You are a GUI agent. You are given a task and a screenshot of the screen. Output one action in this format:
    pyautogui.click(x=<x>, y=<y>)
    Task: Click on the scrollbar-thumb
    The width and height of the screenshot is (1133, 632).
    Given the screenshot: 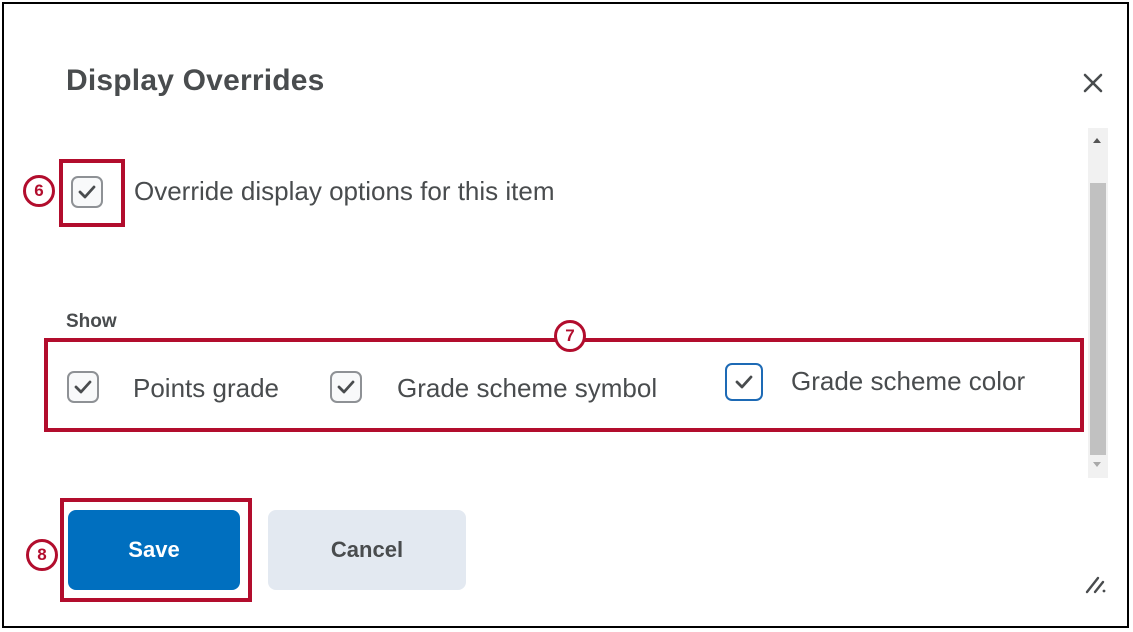 What is the action you would take?
    pyautogui.click(x=1098, y=319)
    